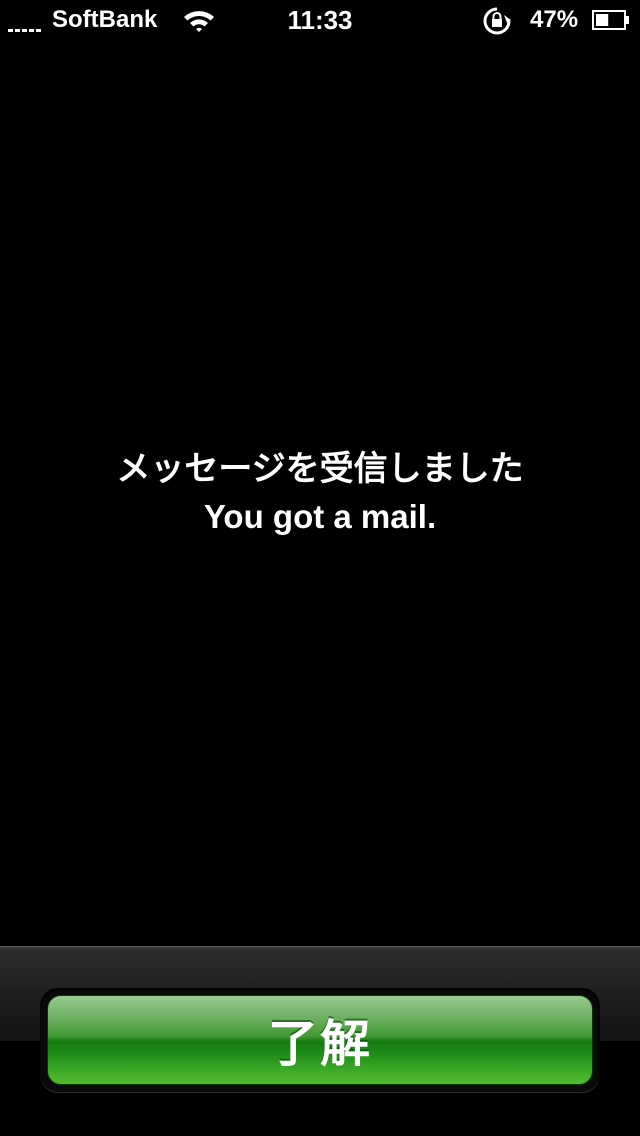  Describe the element at coordinates (320, 516) in the screenshot. I see `message-english: You got a mail.` at that location.